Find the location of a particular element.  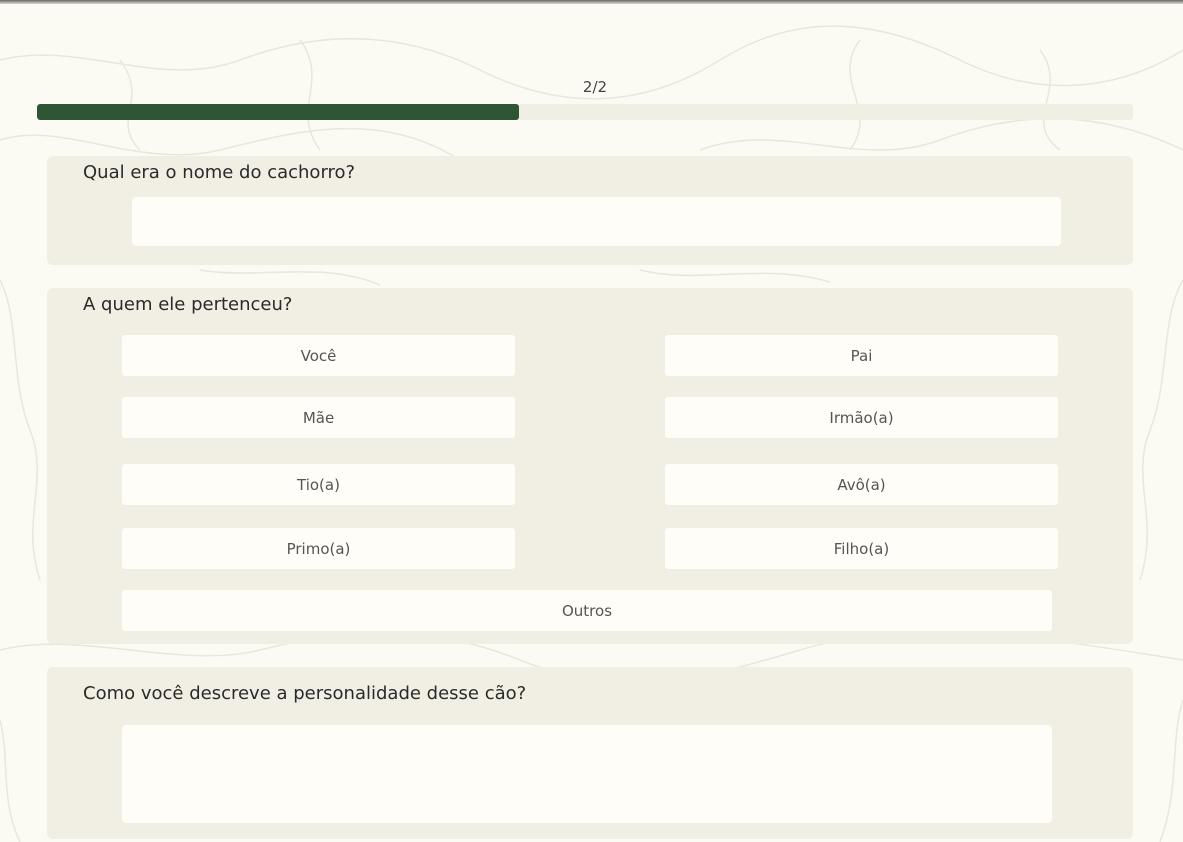

question-card-dog-name: Qual era o nome do cachorro? is located at coordinates (590, 210).